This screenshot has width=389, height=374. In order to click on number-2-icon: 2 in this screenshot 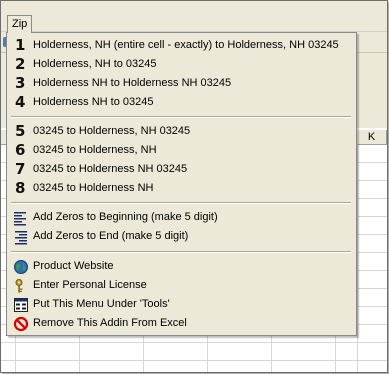, I will do `click(20, 64)`.